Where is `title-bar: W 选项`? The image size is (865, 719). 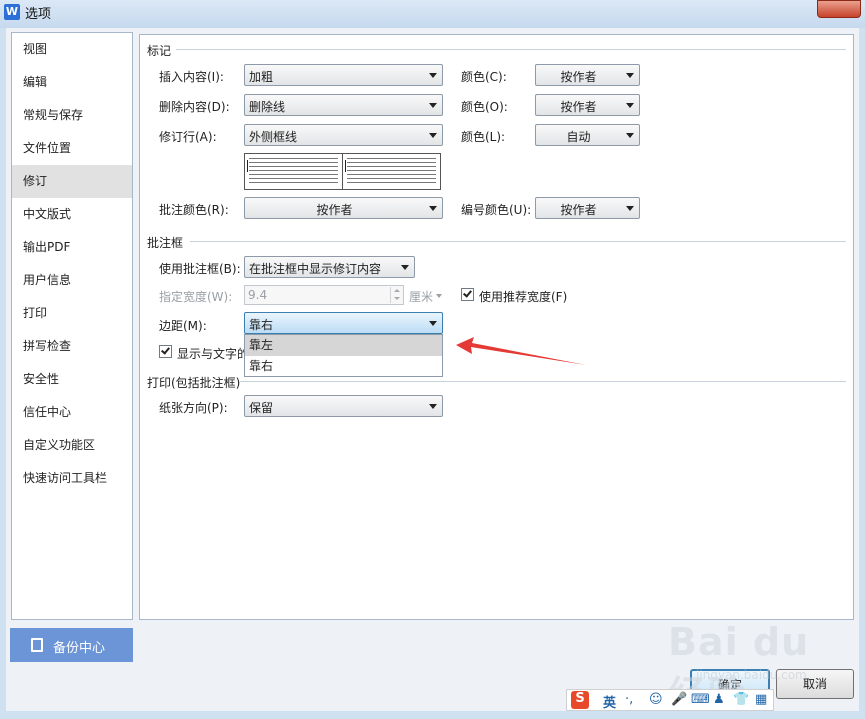
title-bar: W 选项 is located at coordinates (432, 14).